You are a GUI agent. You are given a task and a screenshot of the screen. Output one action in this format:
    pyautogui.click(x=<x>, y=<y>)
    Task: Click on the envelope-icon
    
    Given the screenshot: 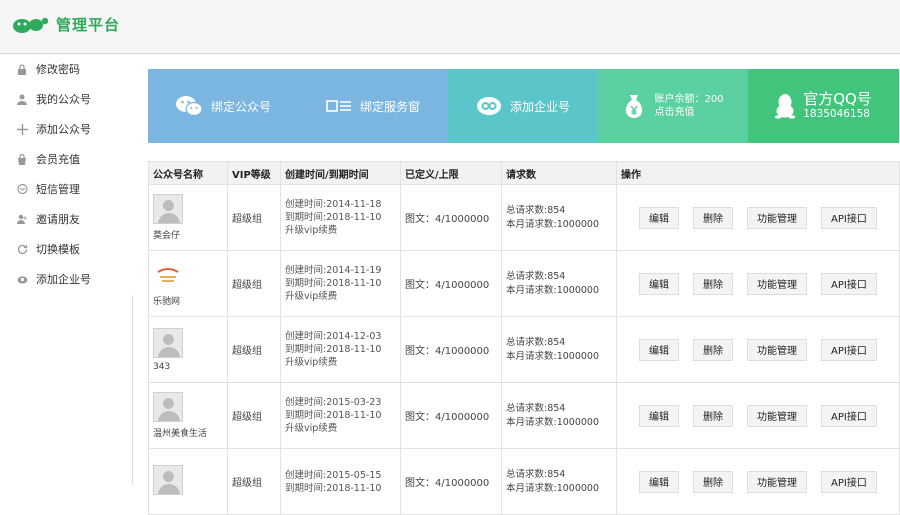 What is the action you would take?
    pyautogui.click(x=22, y=189)
    